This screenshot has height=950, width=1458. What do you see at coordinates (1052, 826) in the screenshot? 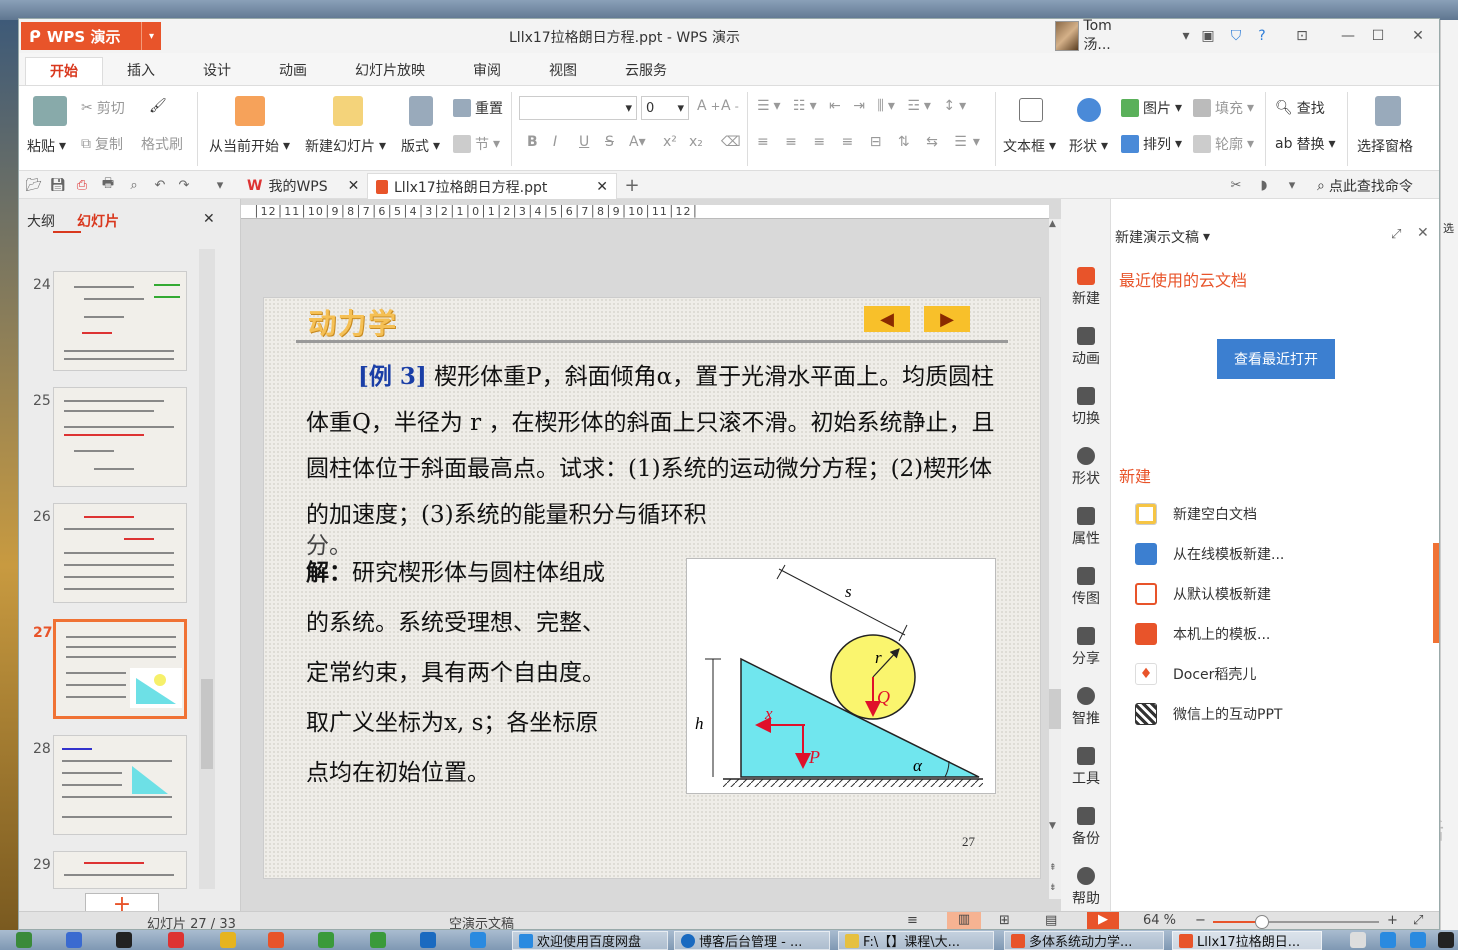
I see `scroll-down-icon: ▼` at bounding box center [1052, 826].